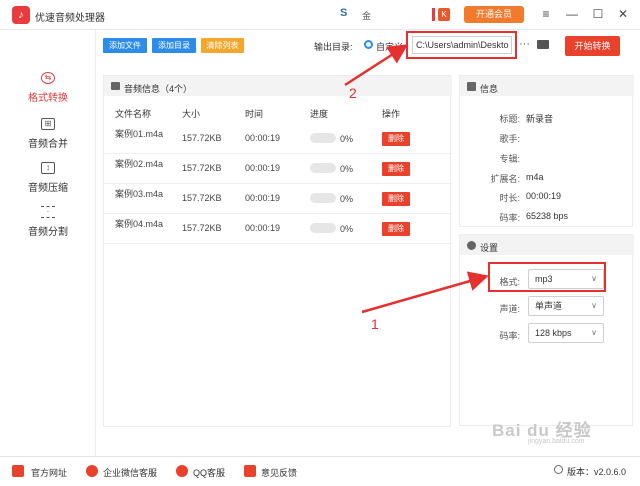 This screenshot has width=640, height=486. I want to click on add-file-button: 添加文件, so click(125, 45).